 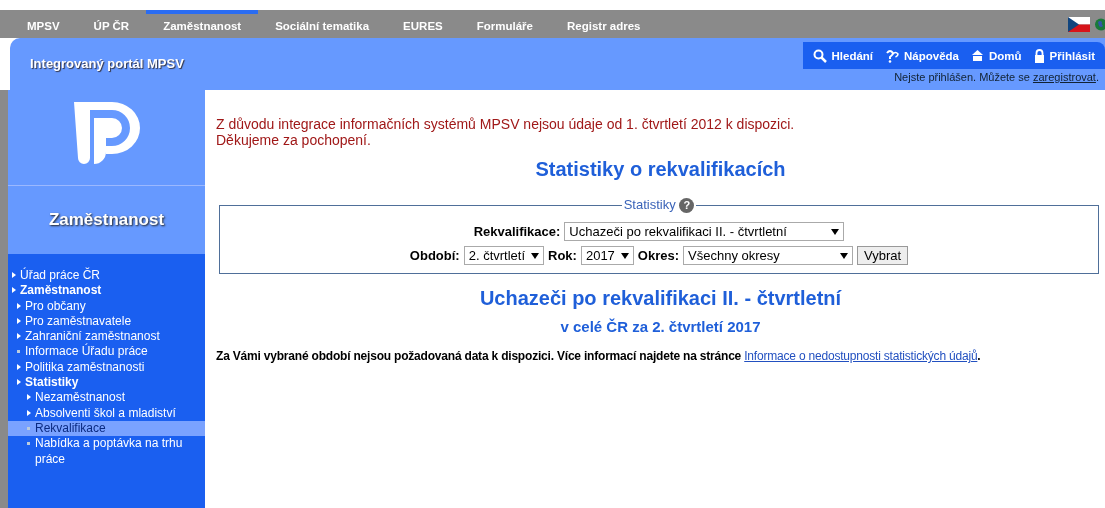 I want to click on submit-button: Vybrat, so click(x=883, y=255).